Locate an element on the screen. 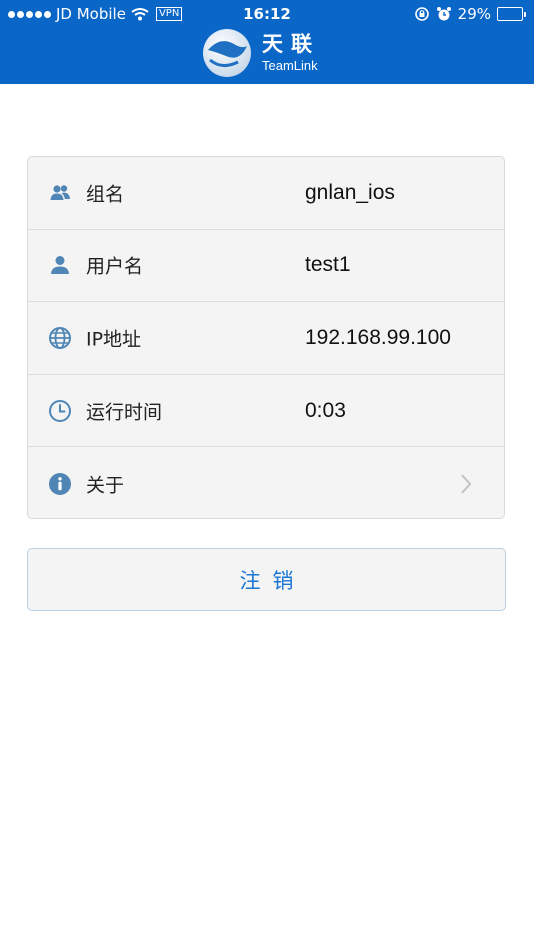 This screenshot has height=950, width=534. status-right: 29% is located at coordinates (470, 14).